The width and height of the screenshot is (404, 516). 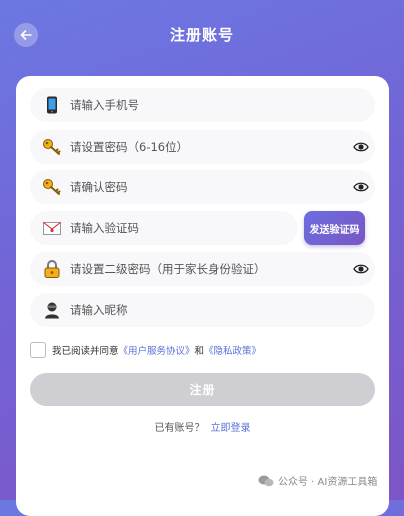 I want to click on send-code-button: 发送验证码, so click(x=334, y=228).